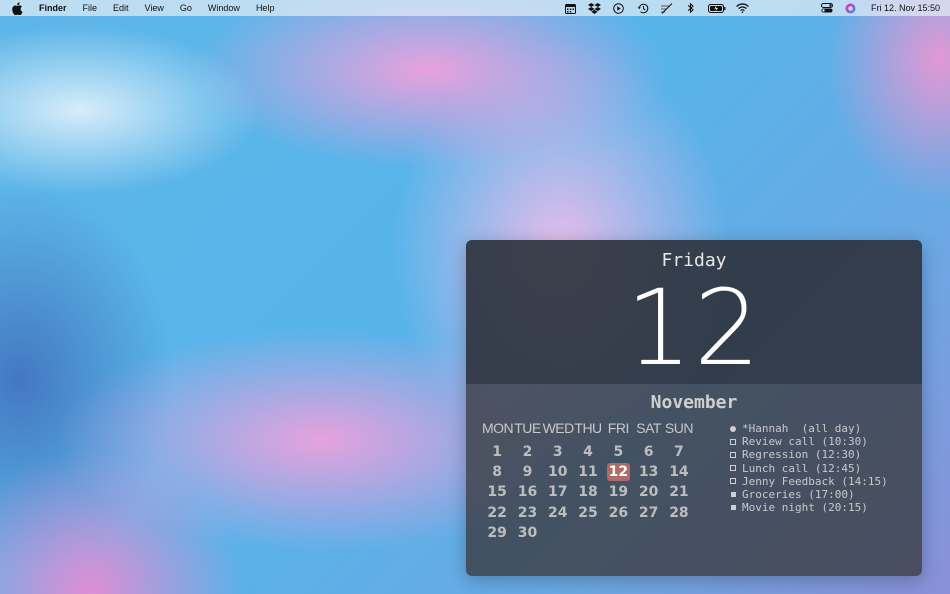  I want to click on calendar-day-today: 12, so click(618, 472).